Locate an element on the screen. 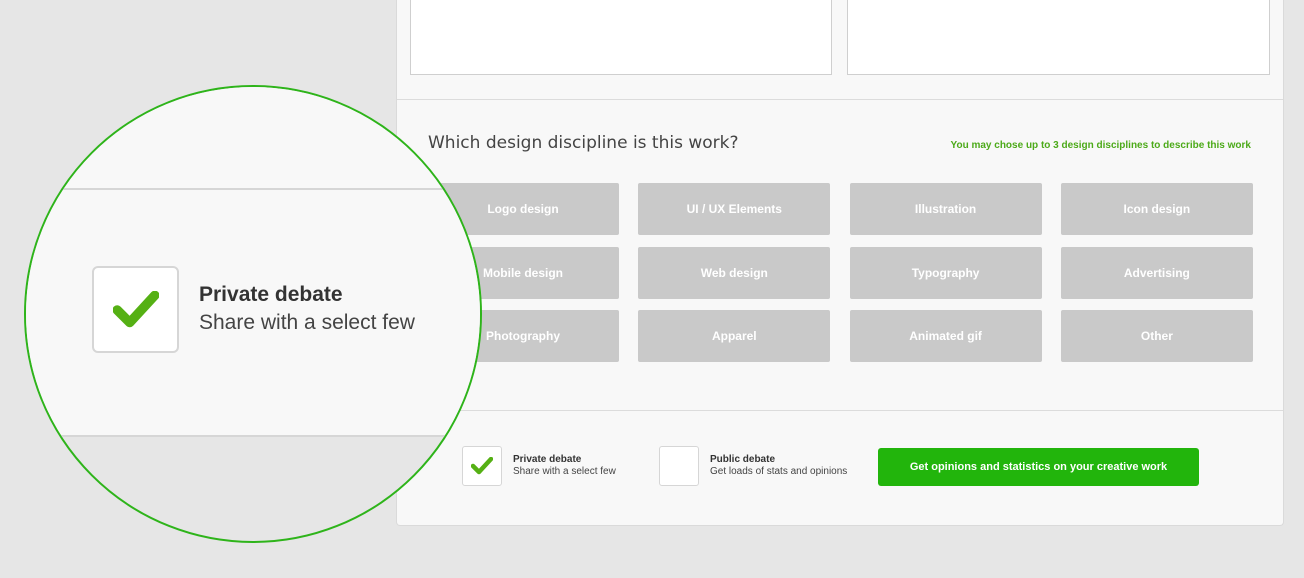  upload-dropzone-right is located at coordinates (1058, 37).